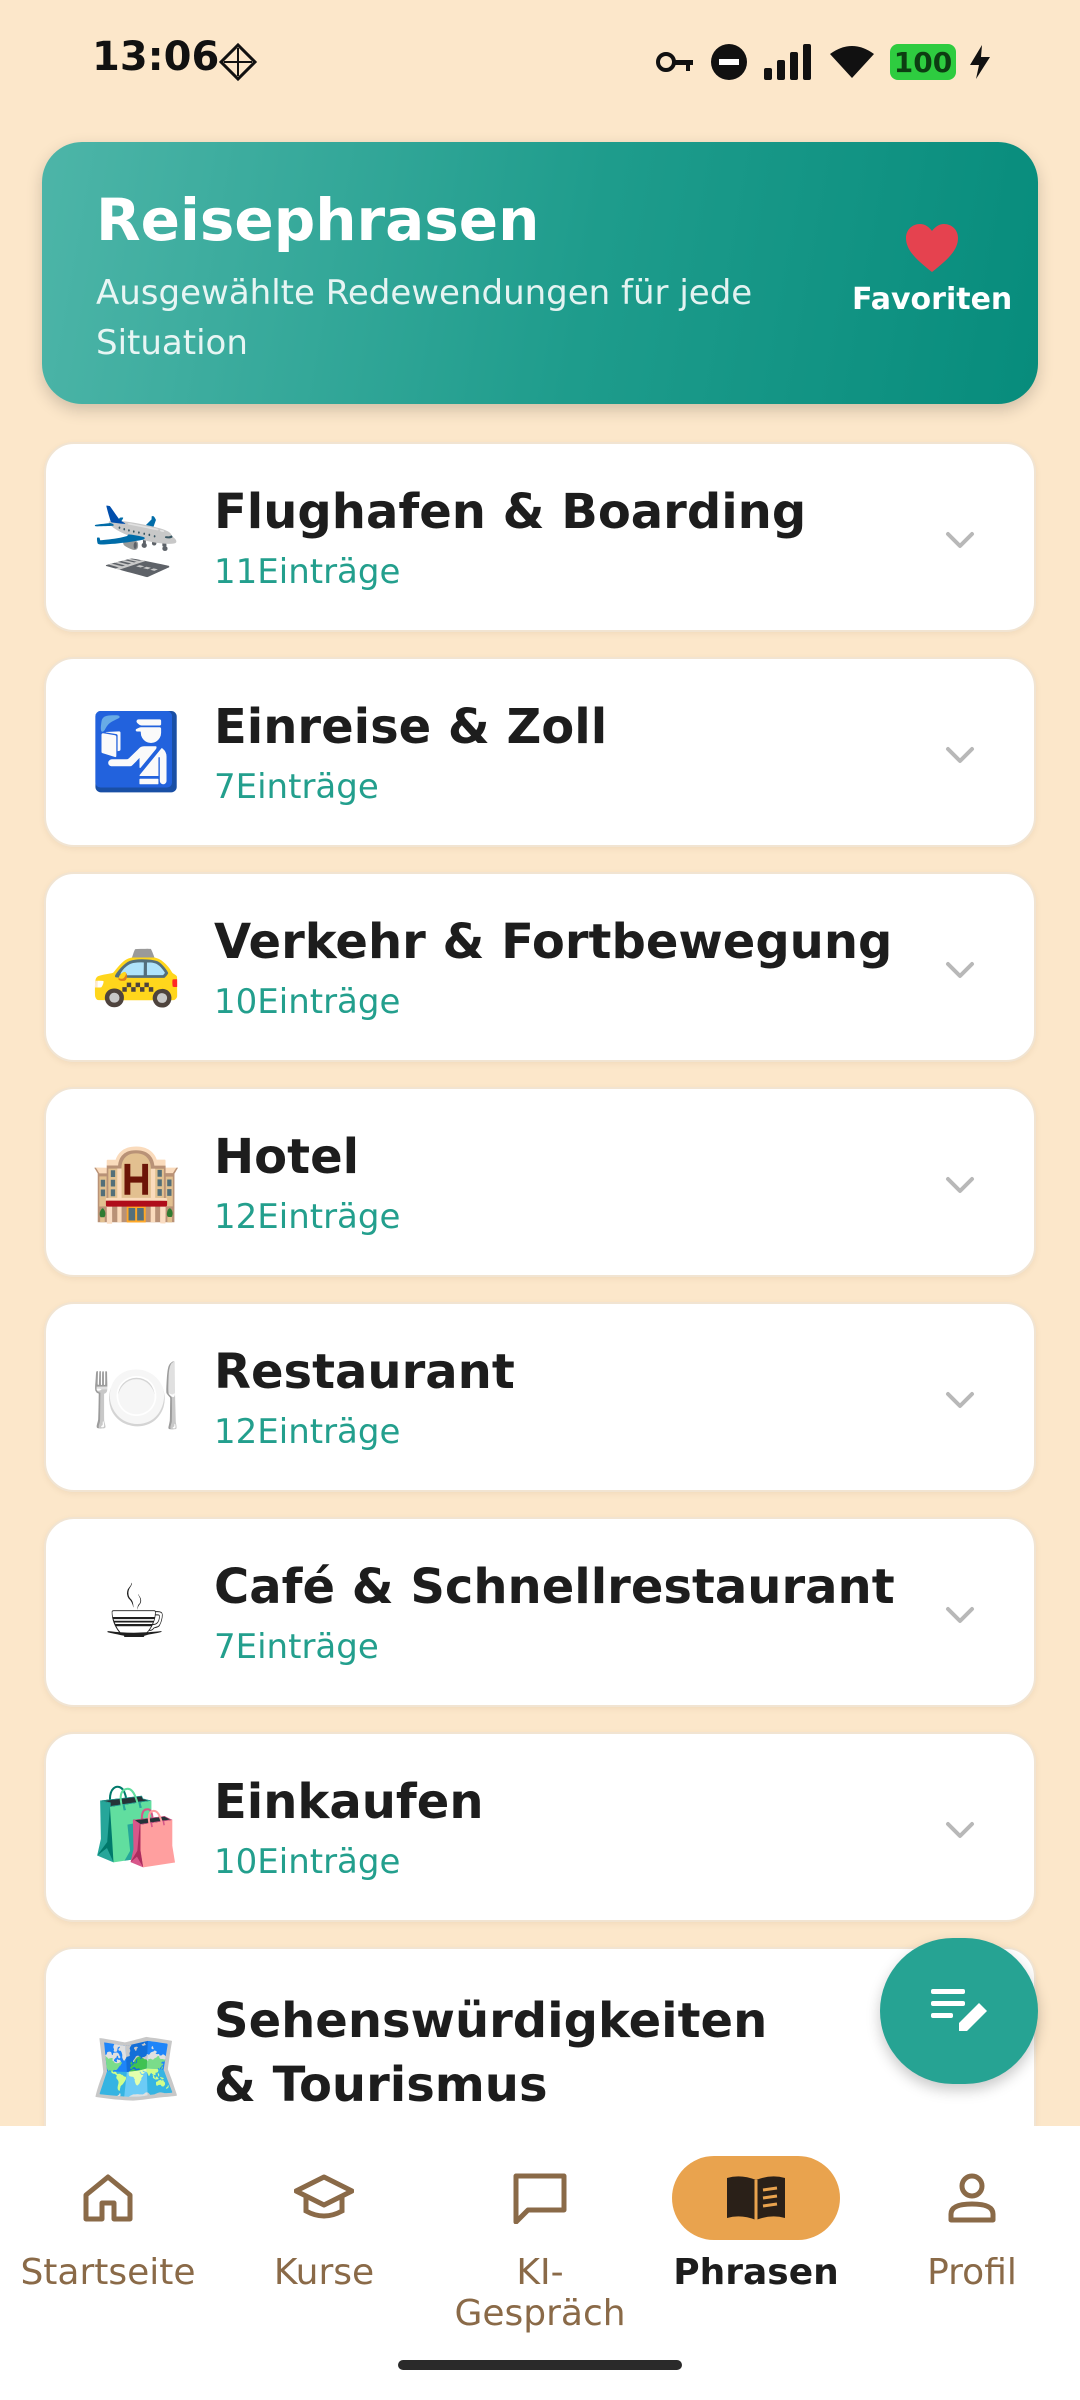 Image resolution: width=1080 pixels, height=2400 pixels. Describe the element at coordinates (540, 2293) in the screenshot. I see `nav-label: KI-Gespräch` at that location.